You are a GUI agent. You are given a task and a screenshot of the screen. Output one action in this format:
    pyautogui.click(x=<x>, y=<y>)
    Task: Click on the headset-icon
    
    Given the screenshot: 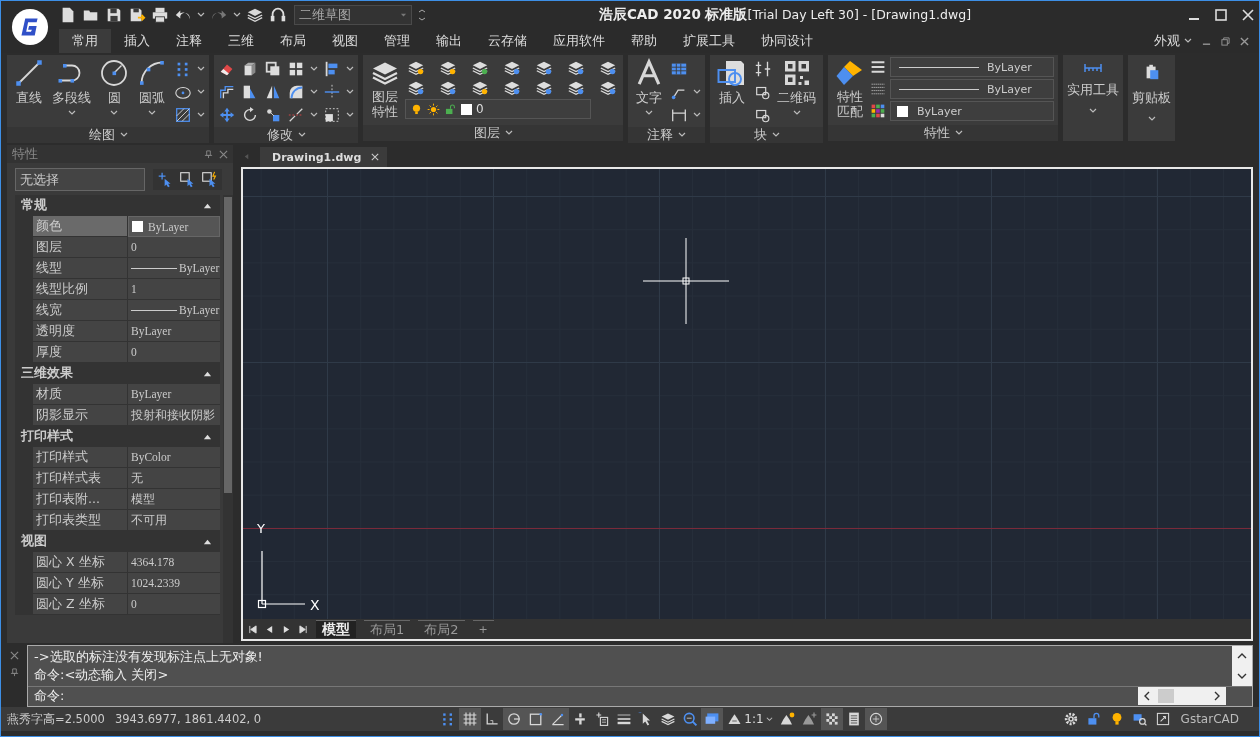 What is the action you would take?
    pyautogui.click(x=278, y=15)
    